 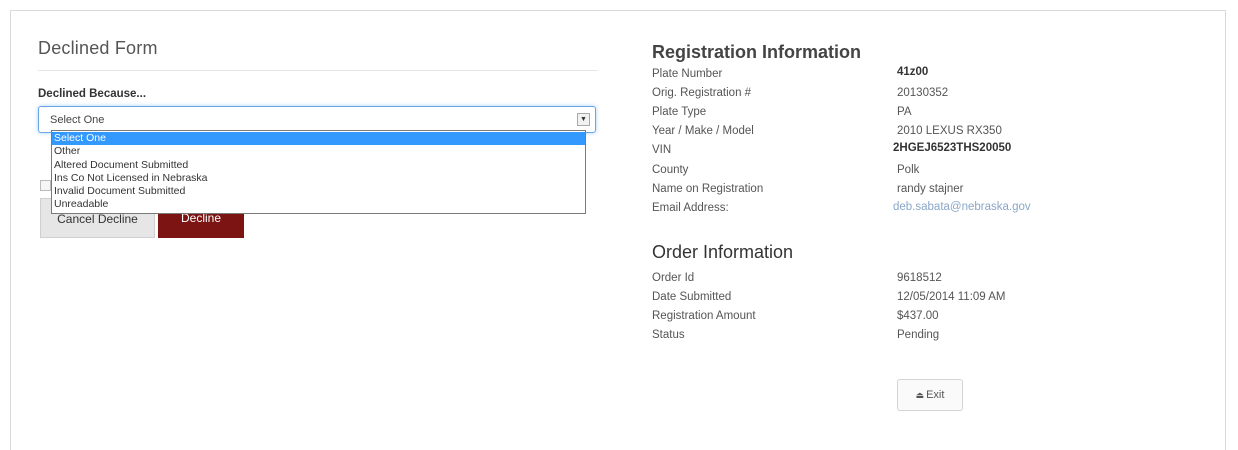 What do you see at coordinates (318, 178) in the screenshot?
I see `option-ins-co-not-licensed: Ins Co Not Licensed in Nebraska` at bounding box center [318, 178].